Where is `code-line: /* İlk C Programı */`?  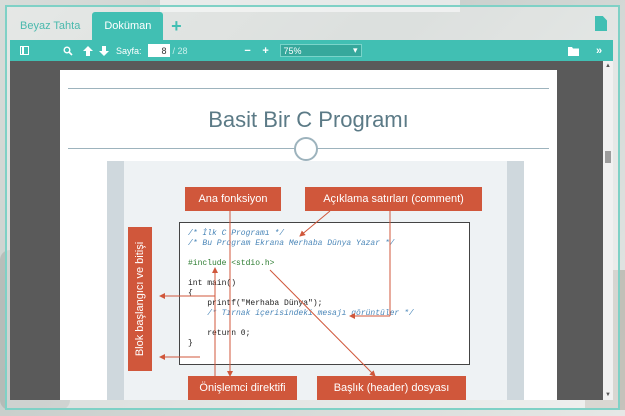
code-line: /* İlk C Programı */ is located at coordinates (236, 233).